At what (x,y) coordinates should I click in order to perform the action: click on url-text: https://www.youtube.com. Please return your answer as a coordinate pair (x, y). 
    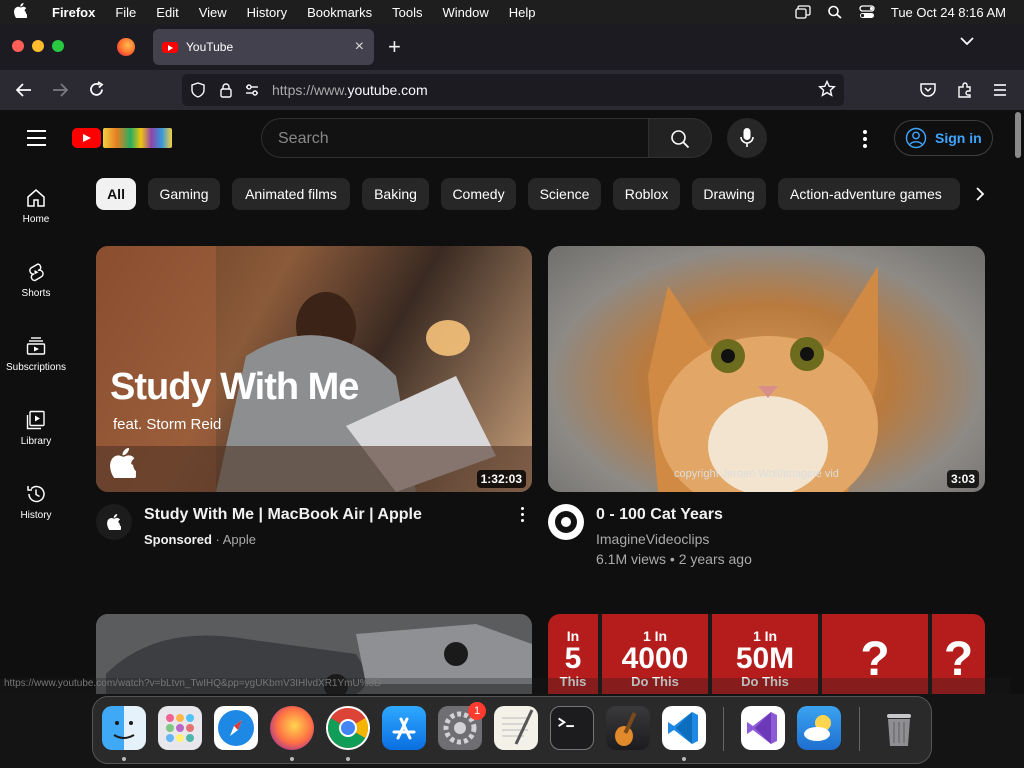
    Looking at the image, I should click on (350, 90).